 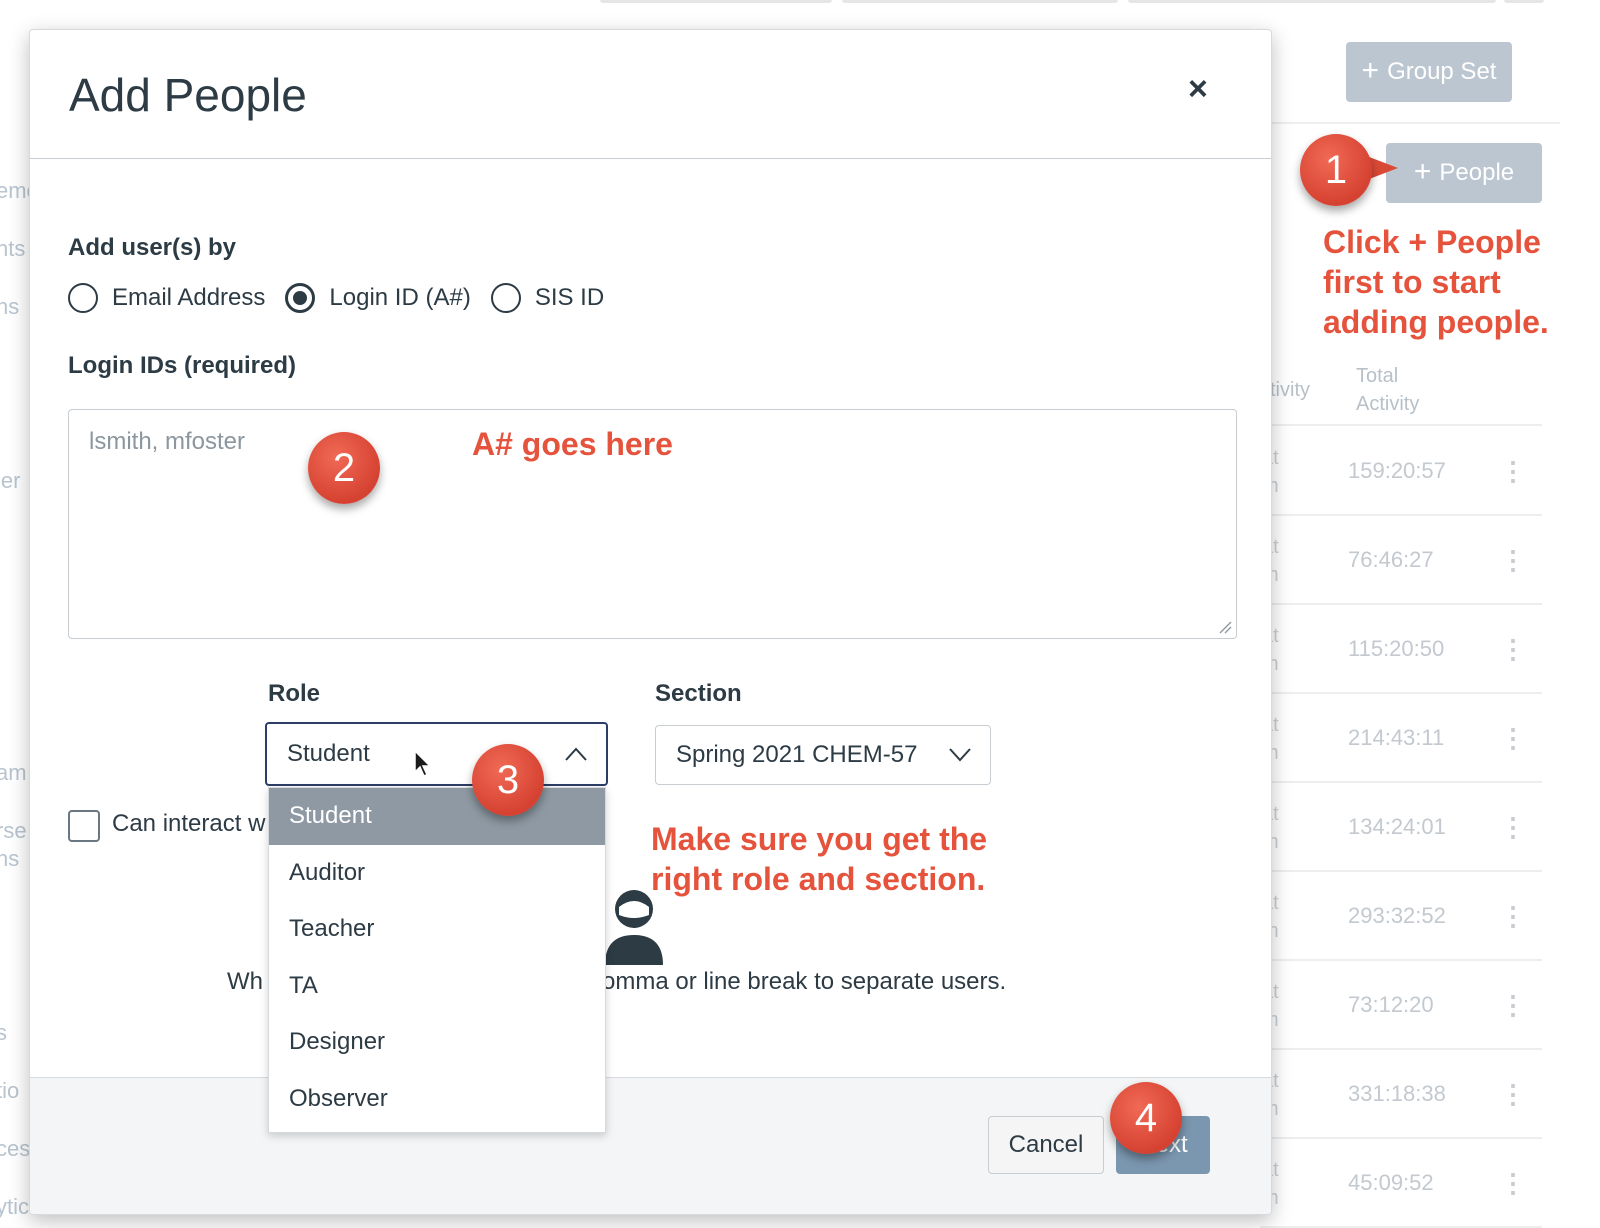 What do you see at coordinates (437, 873) in the screenshot?
I see `role-option-auditor: Auditor` at bounding box center [437, 873].